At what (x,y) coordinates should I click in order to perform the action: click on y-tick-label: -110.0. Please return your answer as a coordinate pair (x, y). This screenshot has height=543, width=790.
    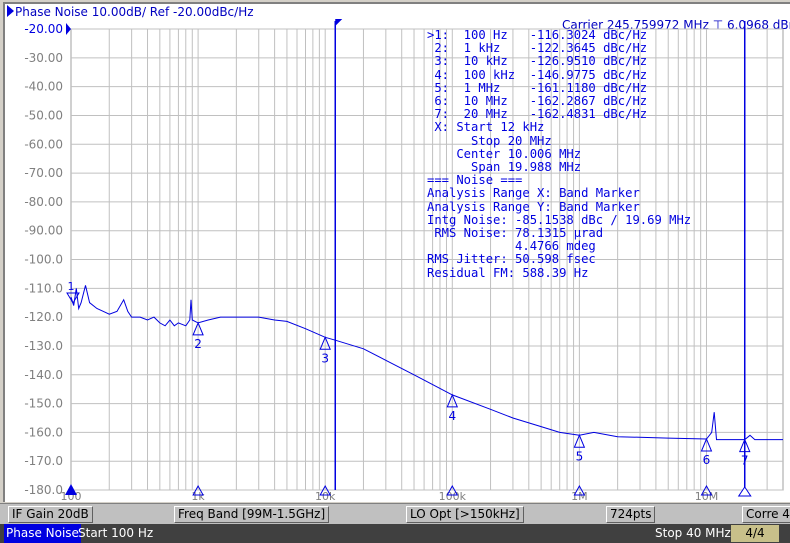
    Looking at the image, I should click on (43, 288).